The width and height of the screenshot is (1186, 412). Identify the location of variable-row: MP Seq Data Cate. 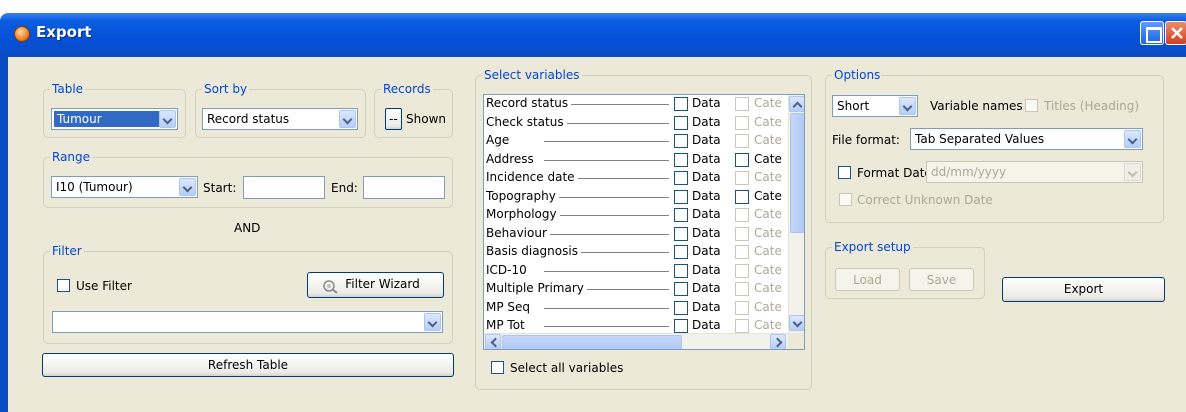
(636, 308).